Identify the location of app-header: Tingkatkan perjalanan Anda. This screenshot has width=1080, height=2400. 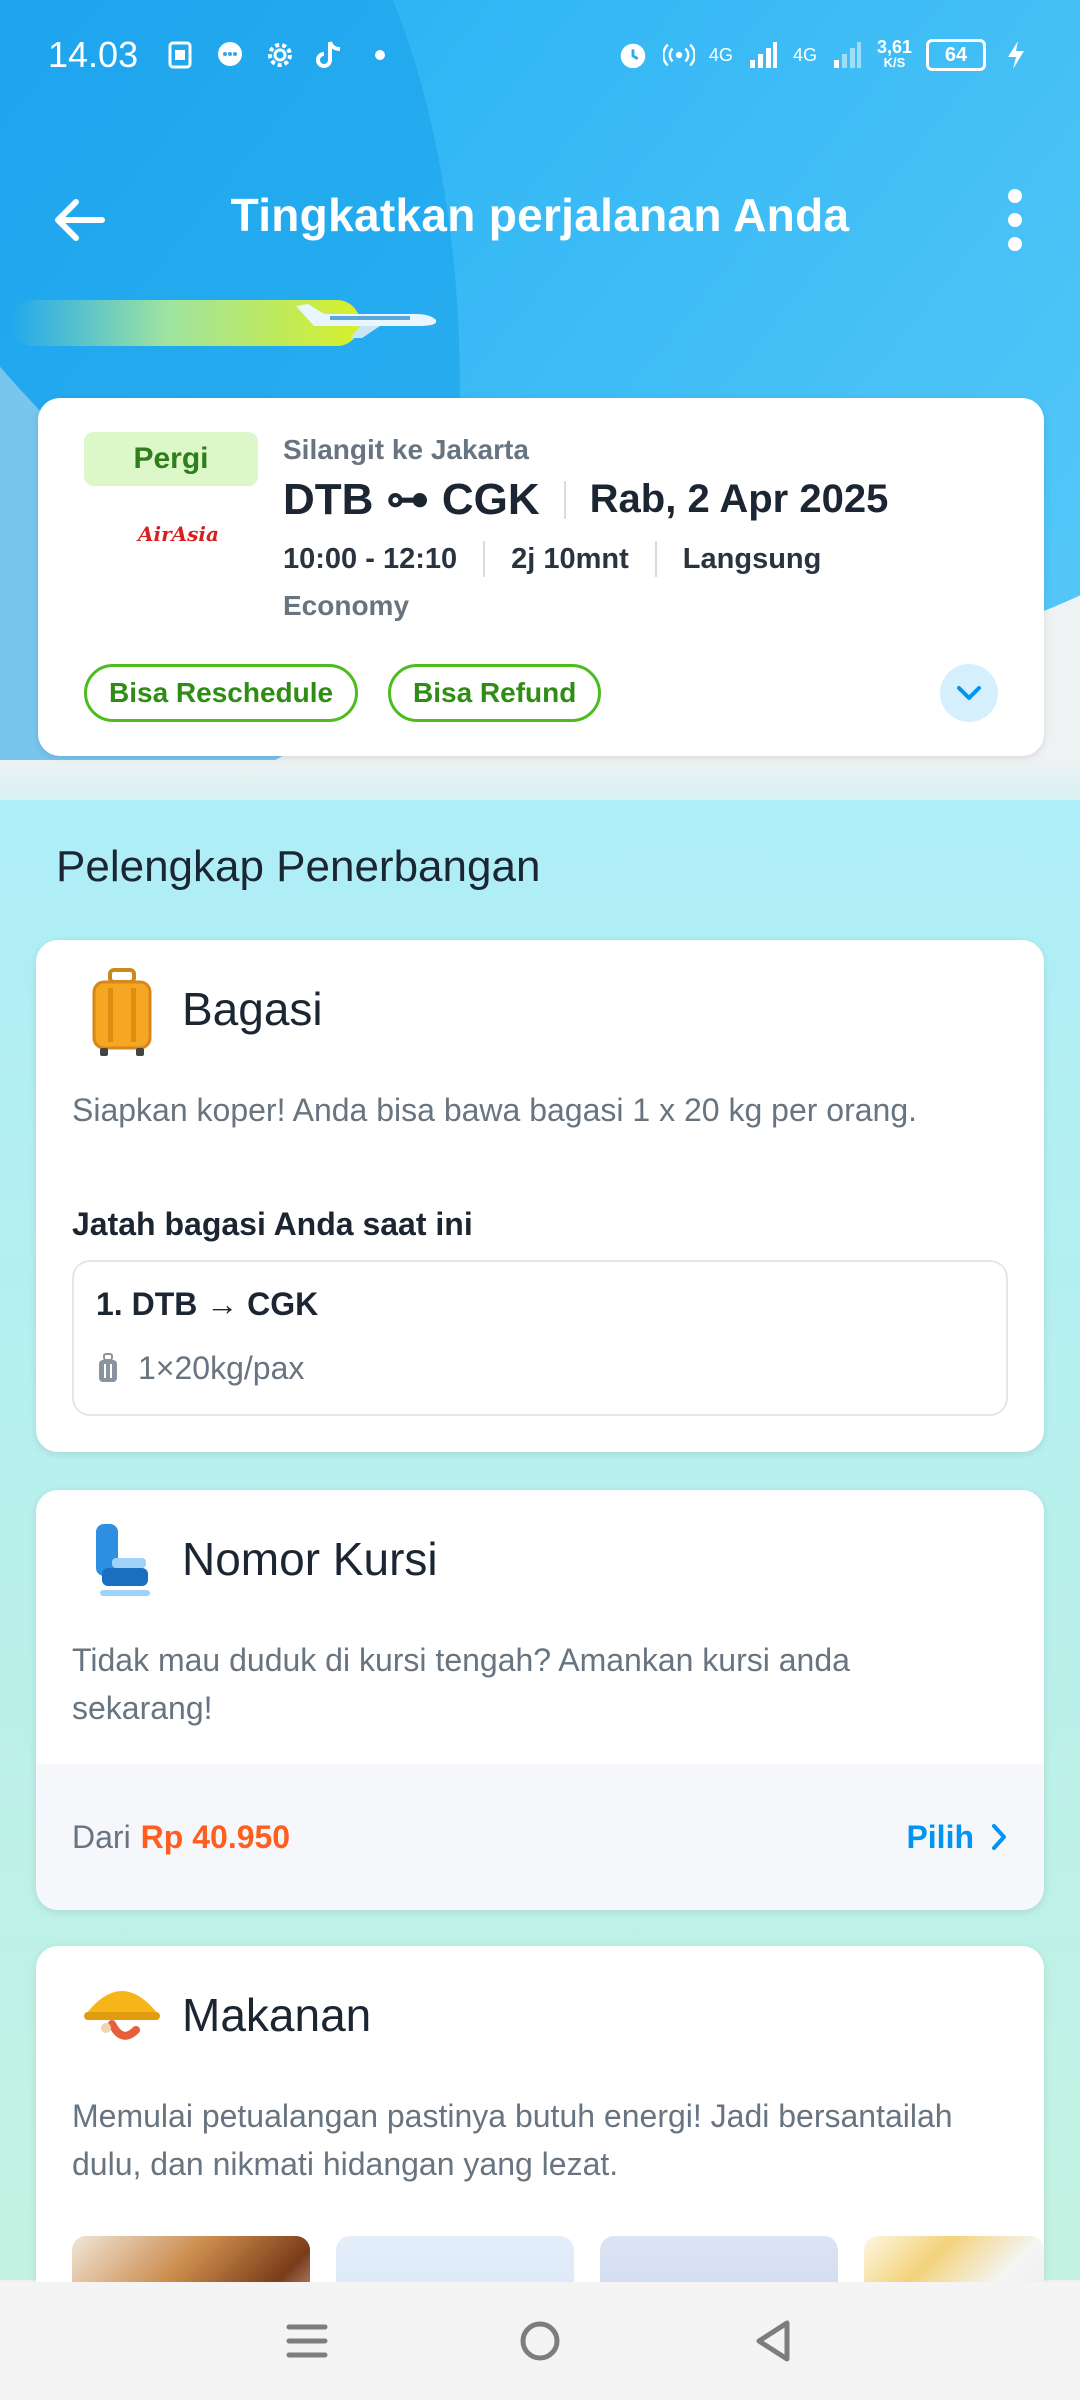
(540, 220).